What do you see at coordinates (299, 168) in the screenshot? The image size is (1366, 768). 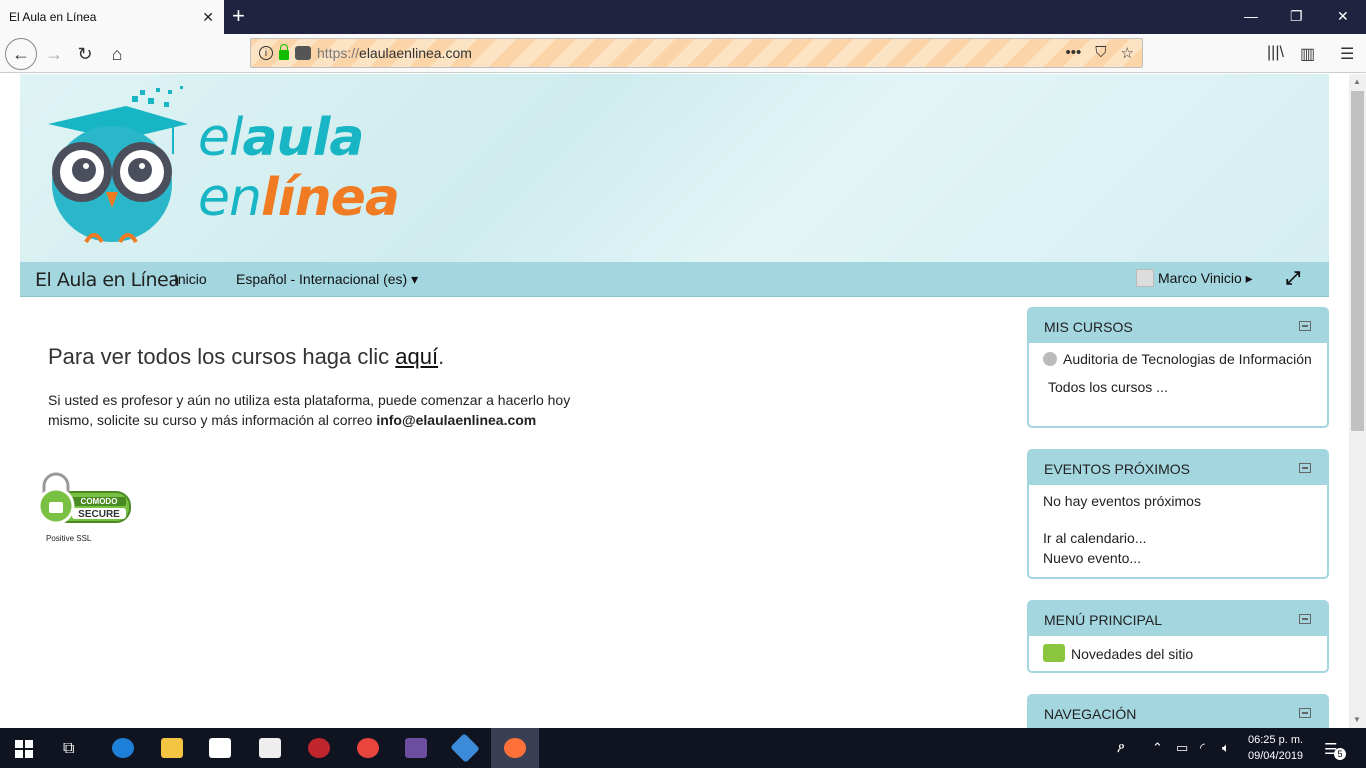 I see `site-logo-text: elaula enlínea` at bounding box center [299, 168].